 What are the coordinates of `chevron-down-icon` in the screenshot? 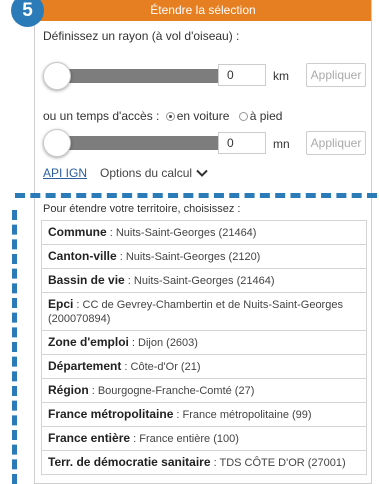 It's located at (202, 173).